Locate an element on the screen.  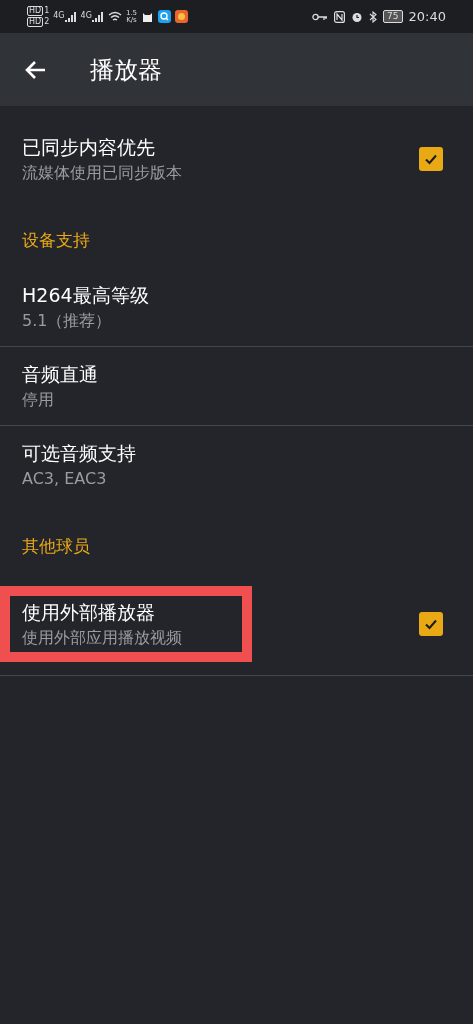
clock-time: 20:40 is located at coordinates (427, 16).